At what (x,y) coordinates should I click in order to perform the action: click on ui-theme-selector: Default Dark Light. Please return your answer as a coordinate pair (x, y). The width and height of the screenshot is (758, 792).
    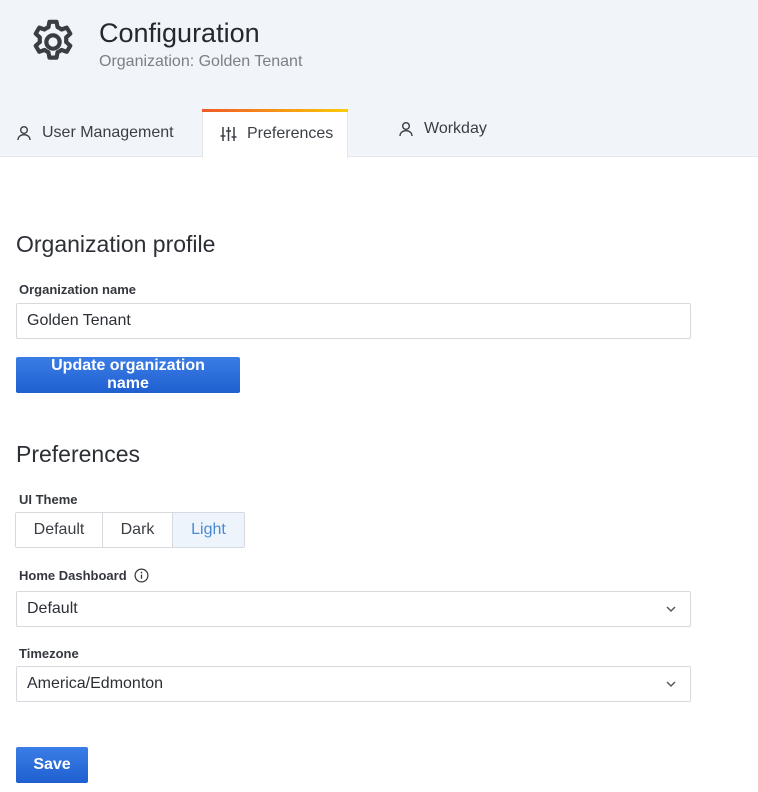
    Looking at the image, I should click on (130, 530).